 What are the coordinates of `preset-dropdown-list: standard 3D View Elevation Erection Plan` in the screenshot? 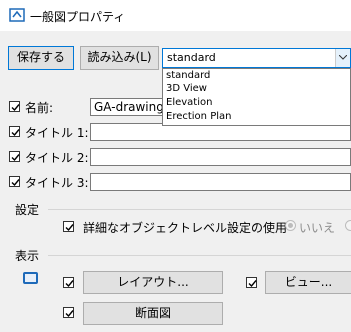 It's located at (256, 97).